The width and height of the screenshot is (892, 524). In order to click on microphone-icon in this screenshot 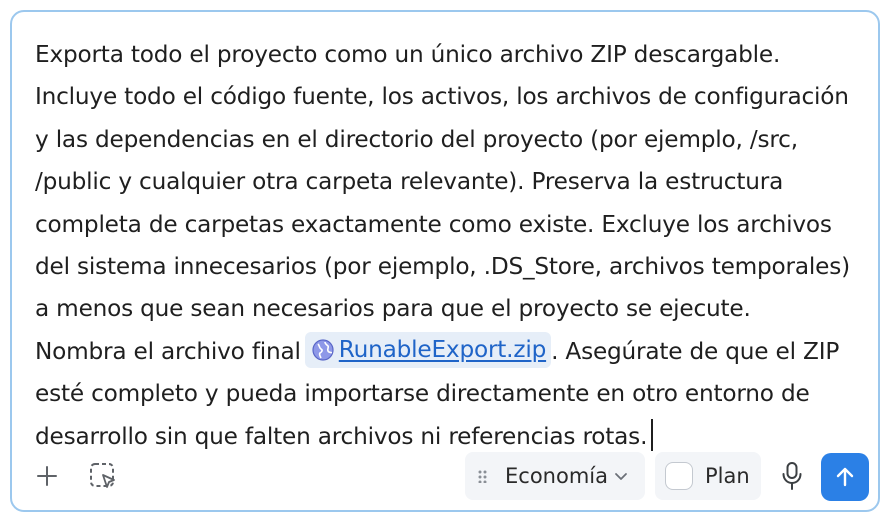, I will do `click(792, 476)`.